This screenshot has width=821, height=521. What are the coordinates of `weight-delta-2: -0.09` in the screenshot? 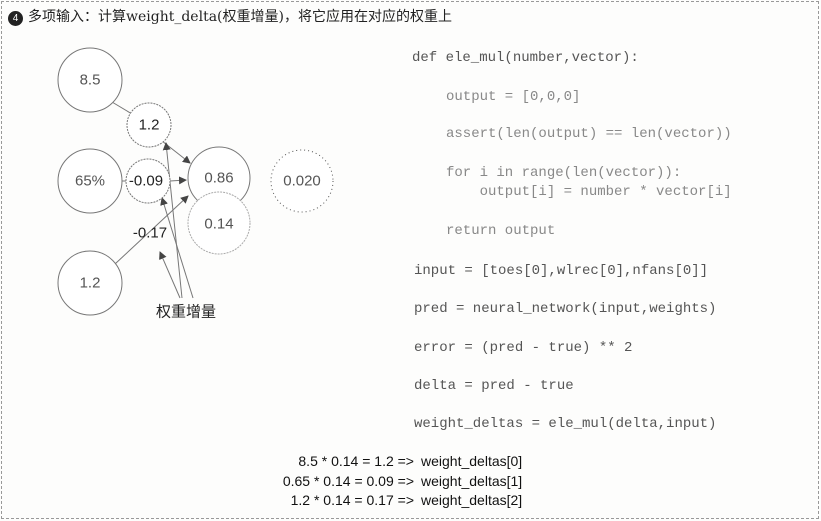 It's located at (146, 181).